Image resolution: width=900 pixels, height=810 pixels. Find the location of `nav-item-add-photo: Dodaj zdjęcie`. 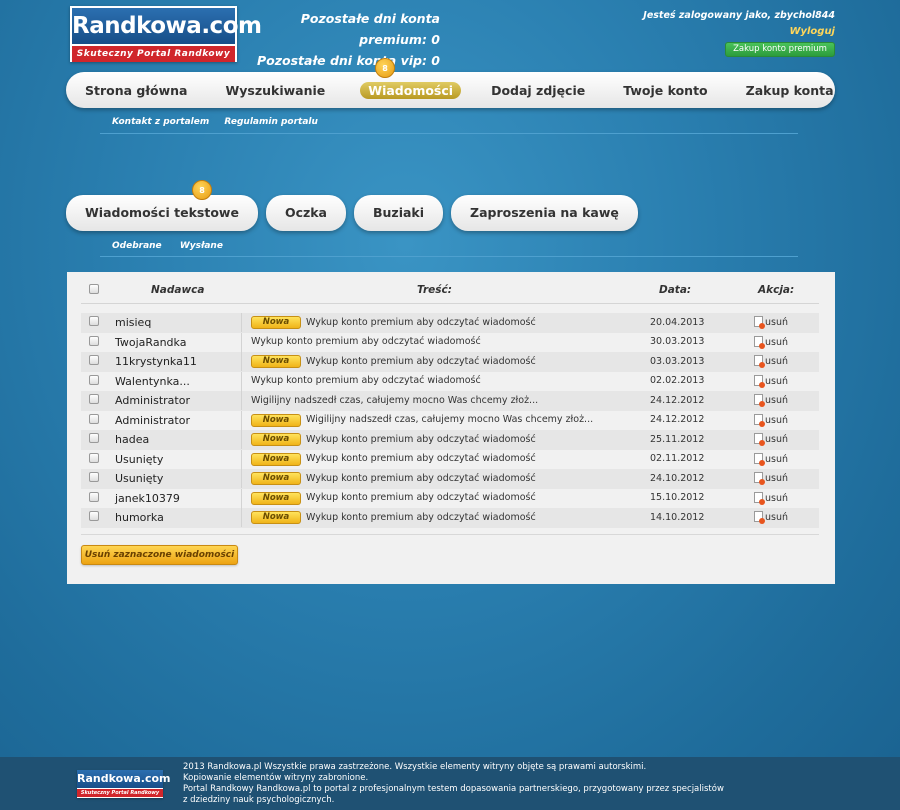

nav-item-add-photo: Dodaj zdjęcie is located at coordinates (538, 90).